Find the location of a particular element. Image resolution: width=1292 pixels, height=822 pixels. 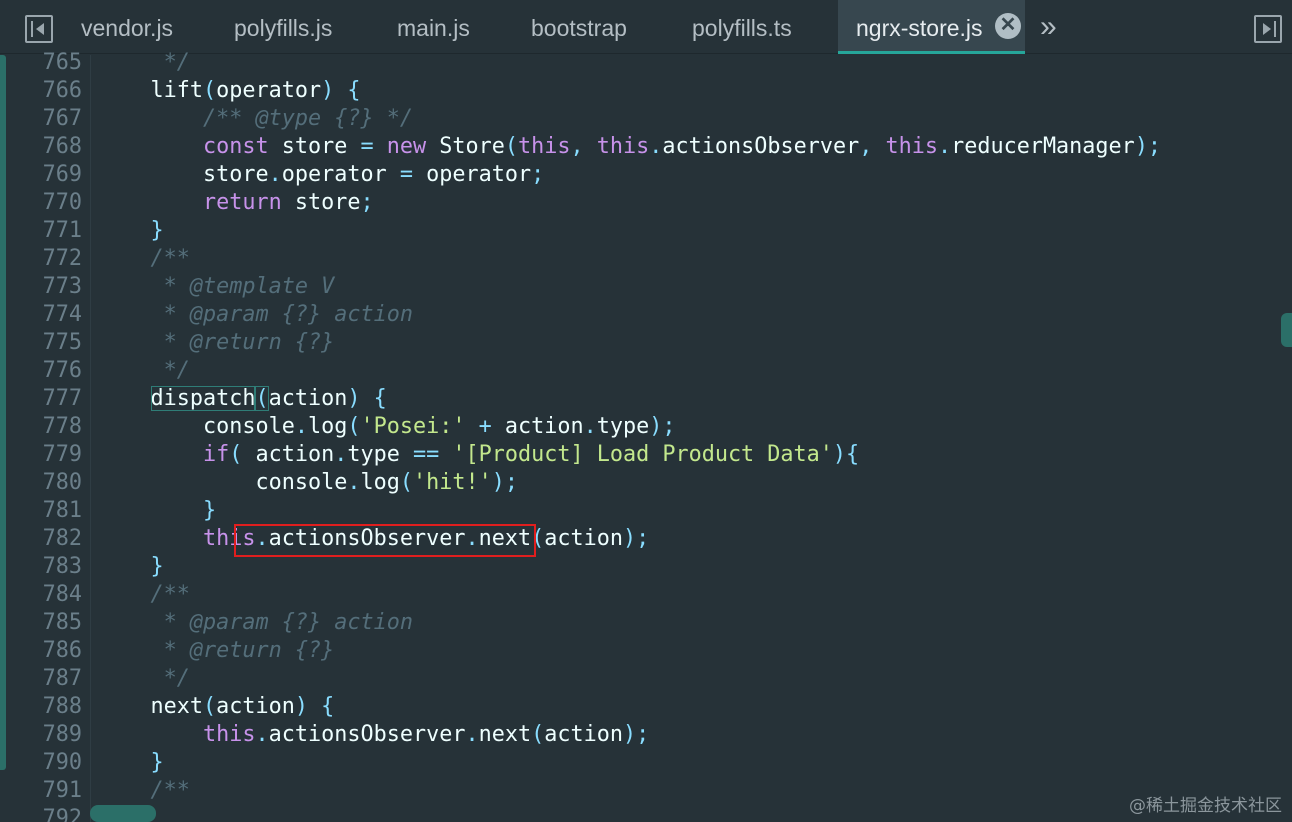

token: ; is located at coordinates (538, 174).